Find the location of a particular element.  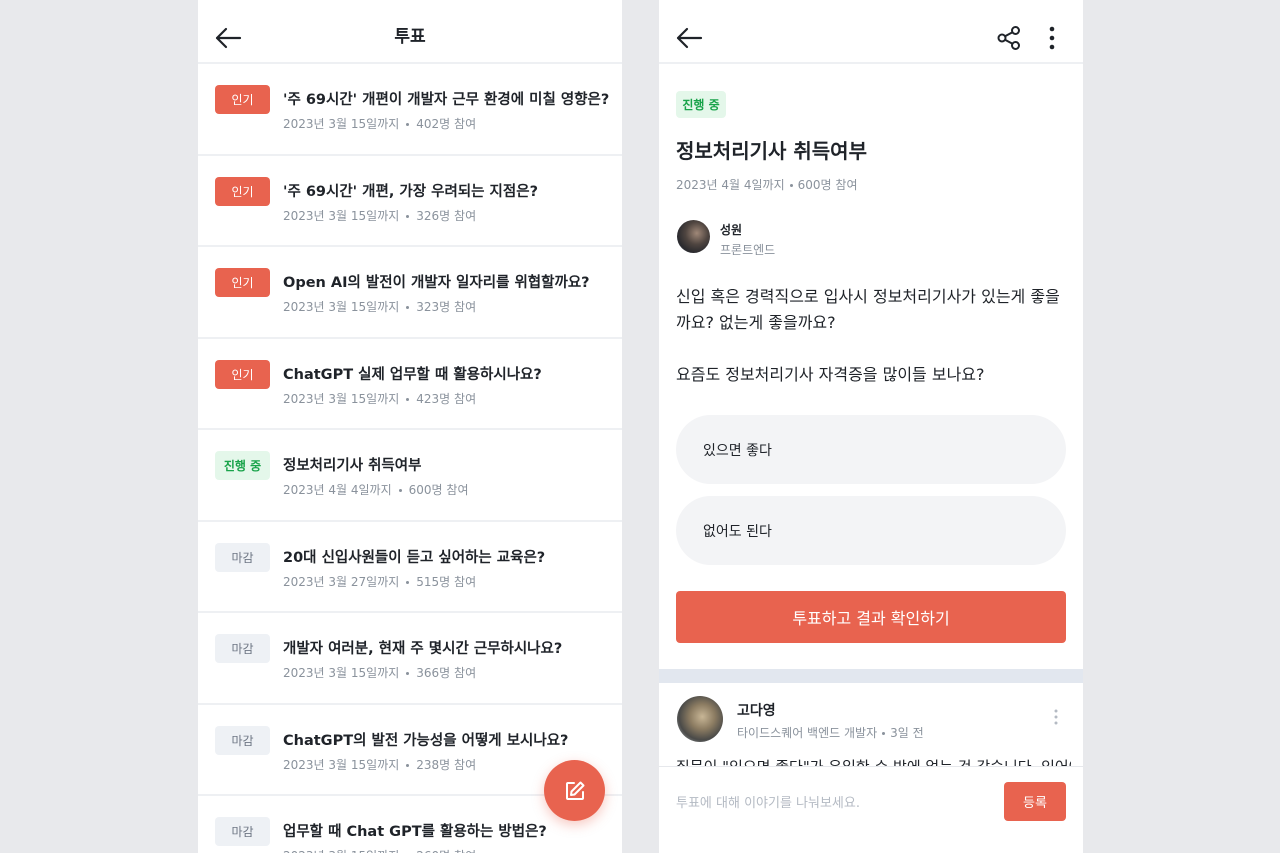

comment-submit-button: 등록 is located at coordinates (1035, 801).